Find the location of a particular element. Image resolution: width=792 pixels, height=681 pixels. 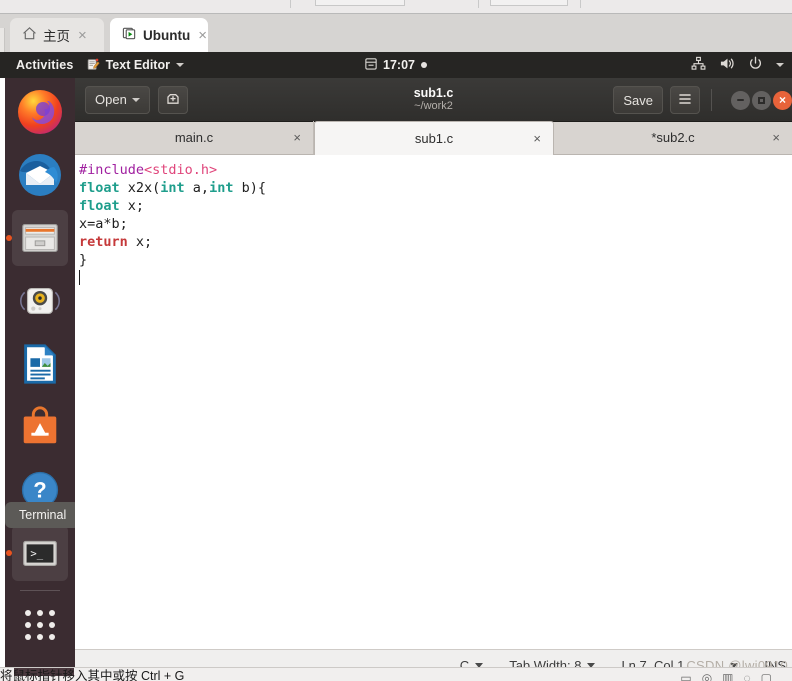

system-tray is located at coordinates (737, 65).